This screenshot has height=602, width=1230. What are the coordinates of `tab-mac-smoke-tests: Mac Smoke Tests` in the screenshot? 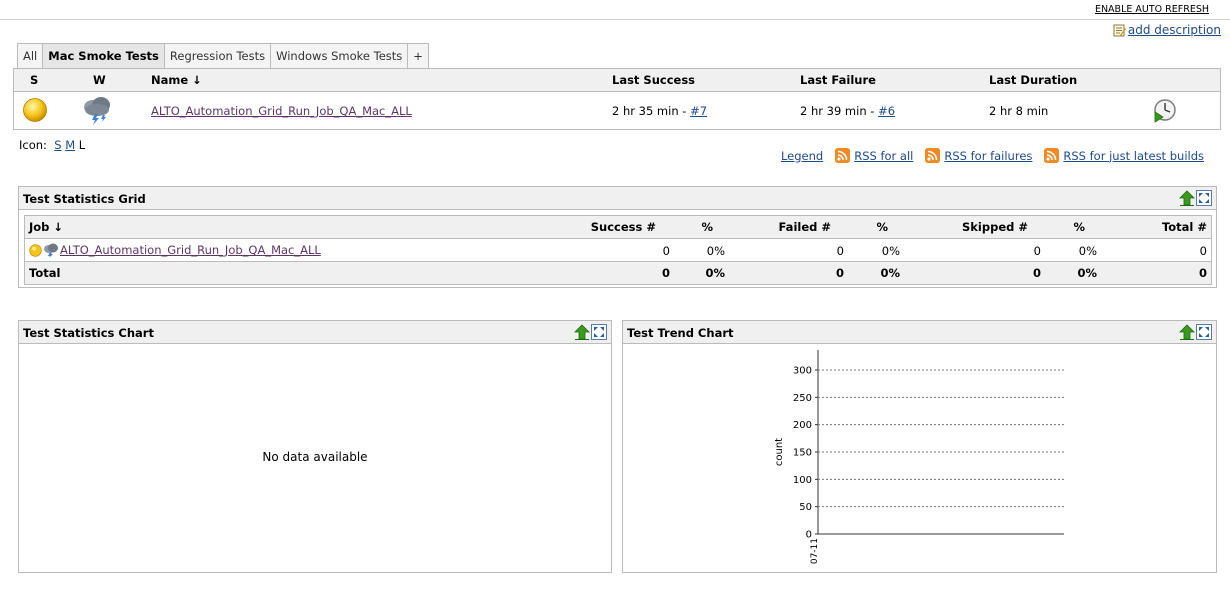 It's located at (103, 56).